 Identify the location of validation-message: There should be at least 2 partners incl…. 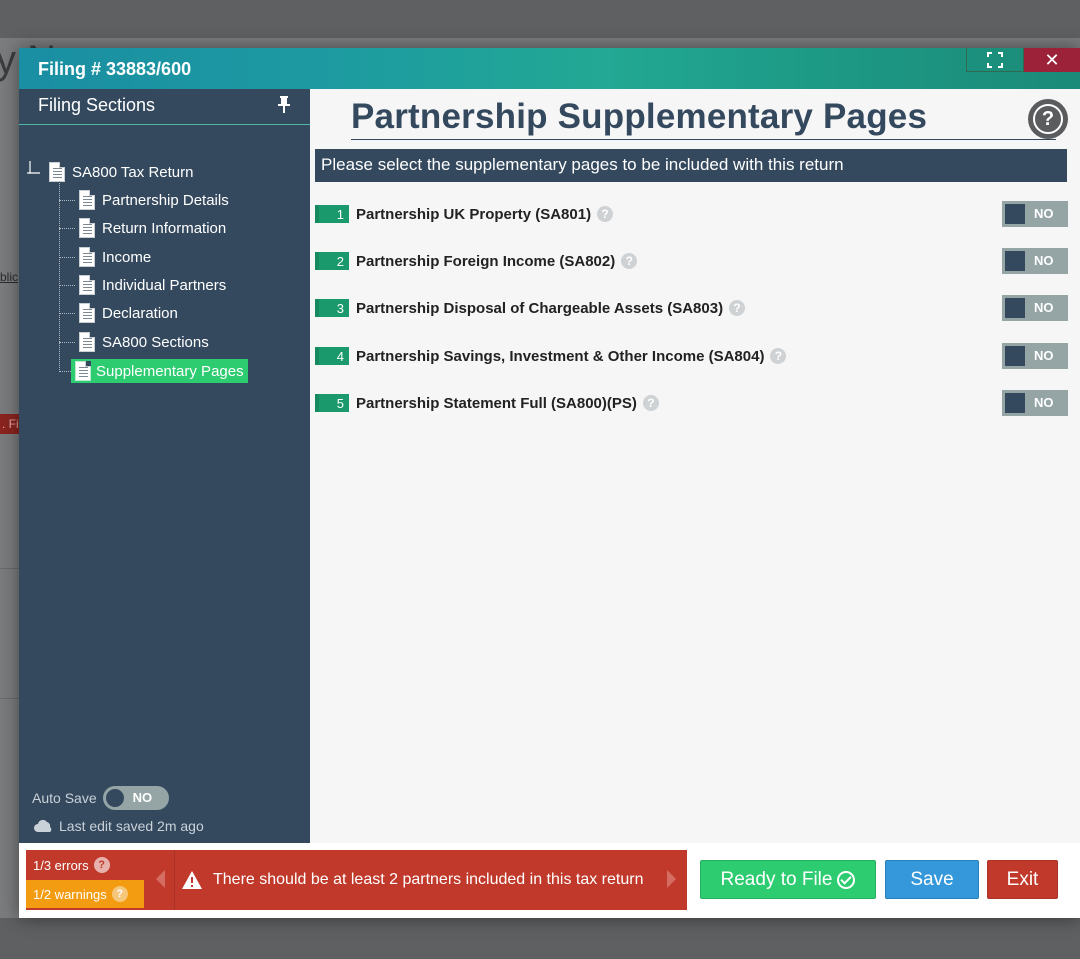
(408, 880).